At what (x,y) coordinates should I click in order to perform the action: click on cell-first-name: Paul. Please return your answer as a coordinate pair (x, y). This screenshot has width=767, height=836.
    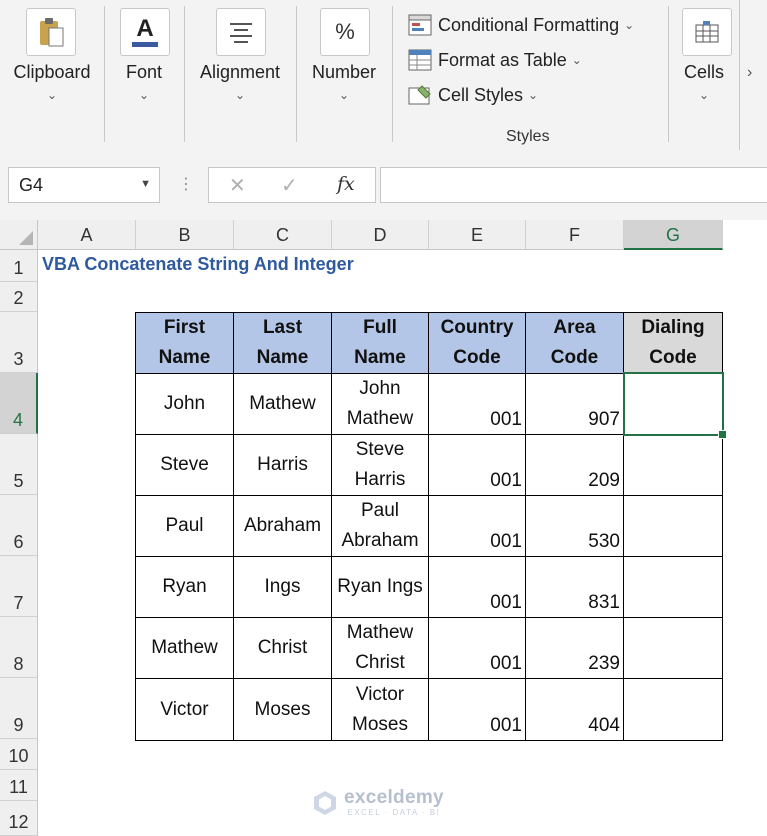
    Looking at the image, I should click on (185, 526).